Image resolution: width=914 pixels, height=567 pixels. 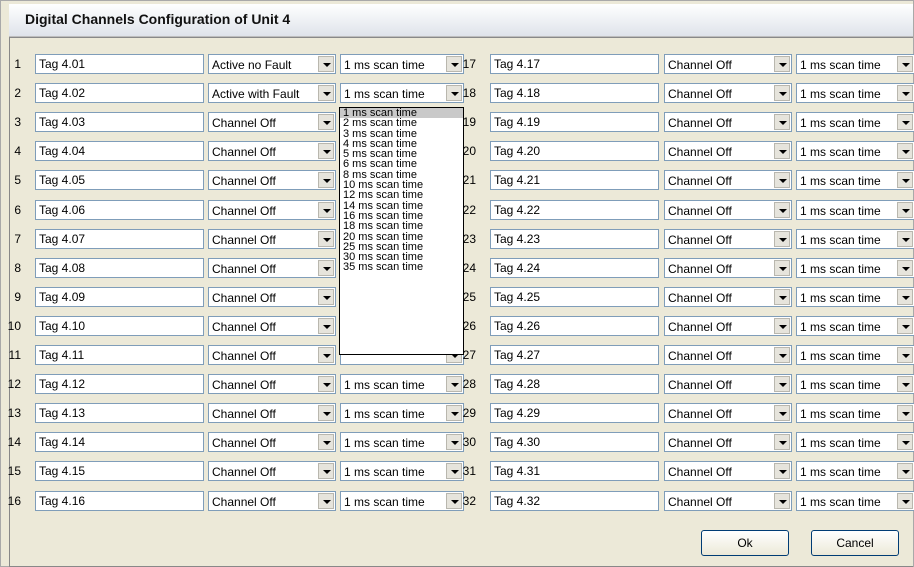 What do you see at coordinates (119, 355) in the screenshot?
I see `channel-tag-input: Tag 4.11` at bounding box center [119, 355].